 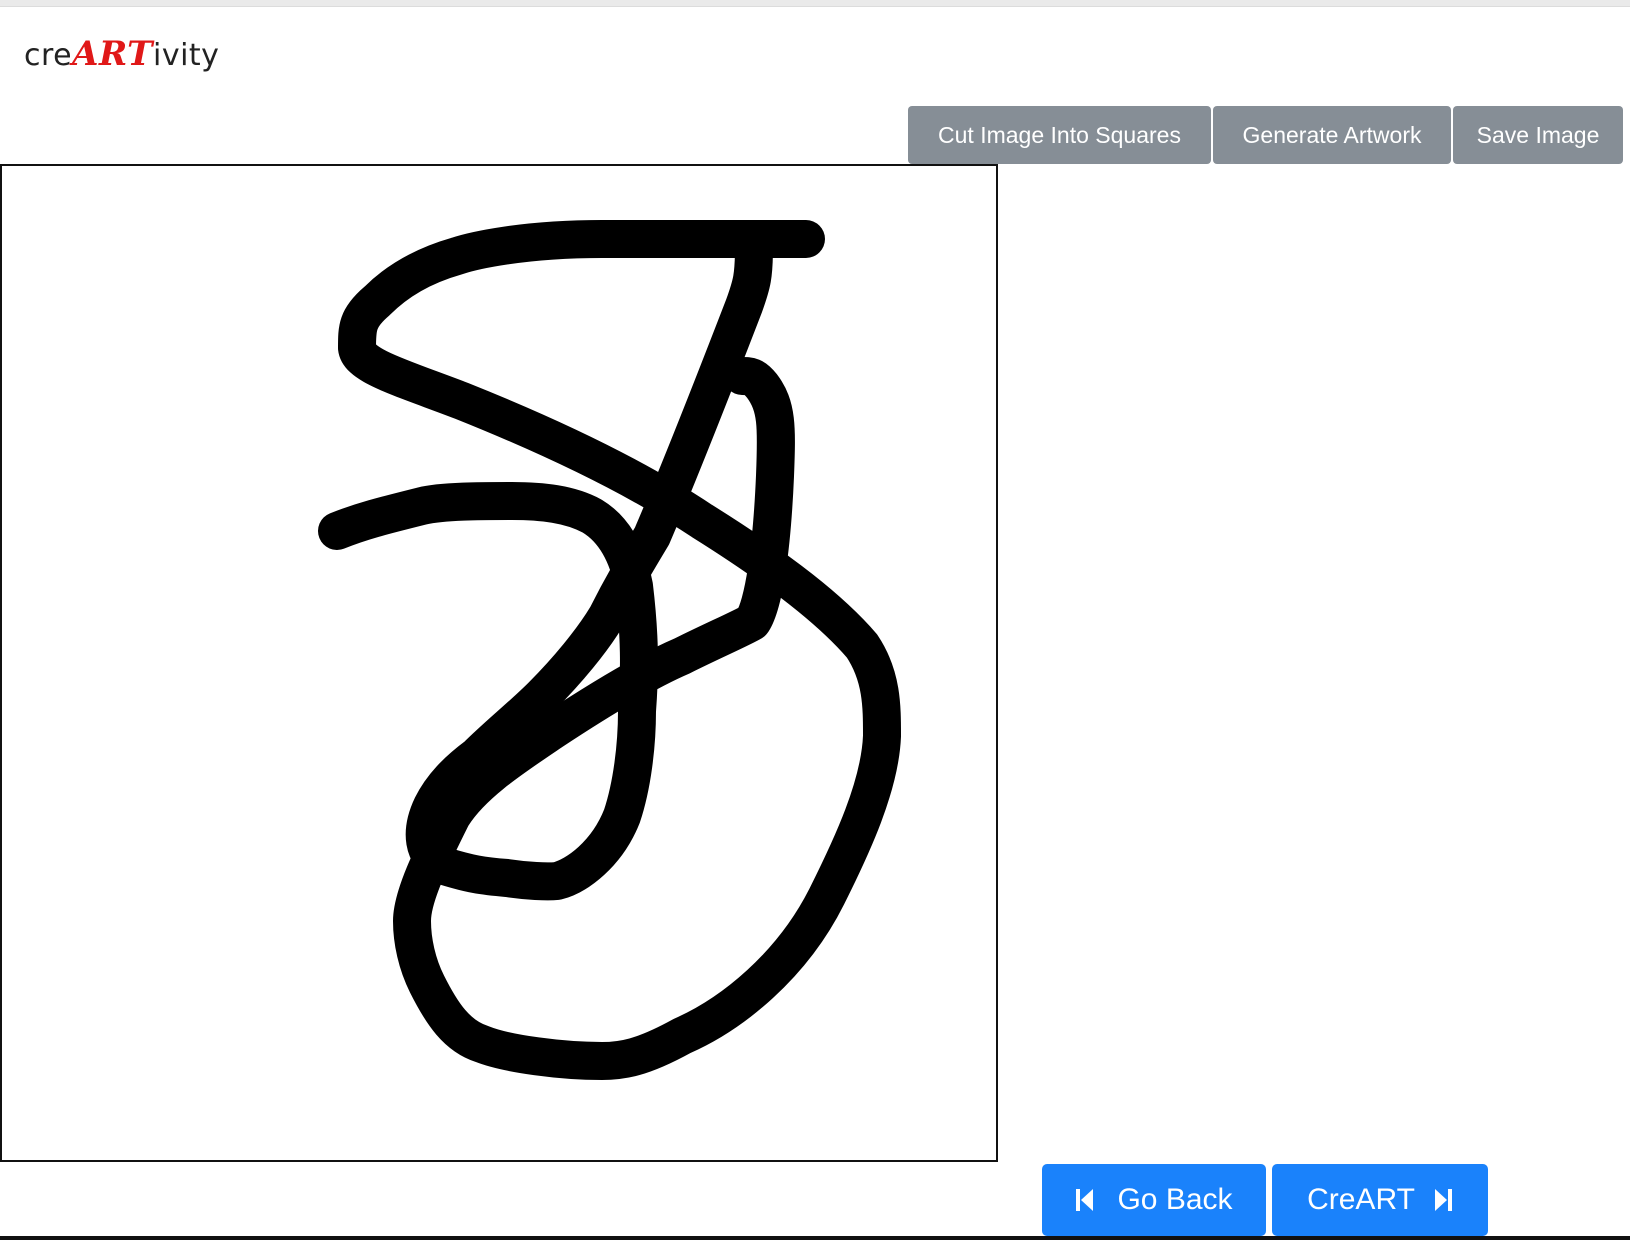 I want to click on bottom-divider, so click(x=815, y=1238).